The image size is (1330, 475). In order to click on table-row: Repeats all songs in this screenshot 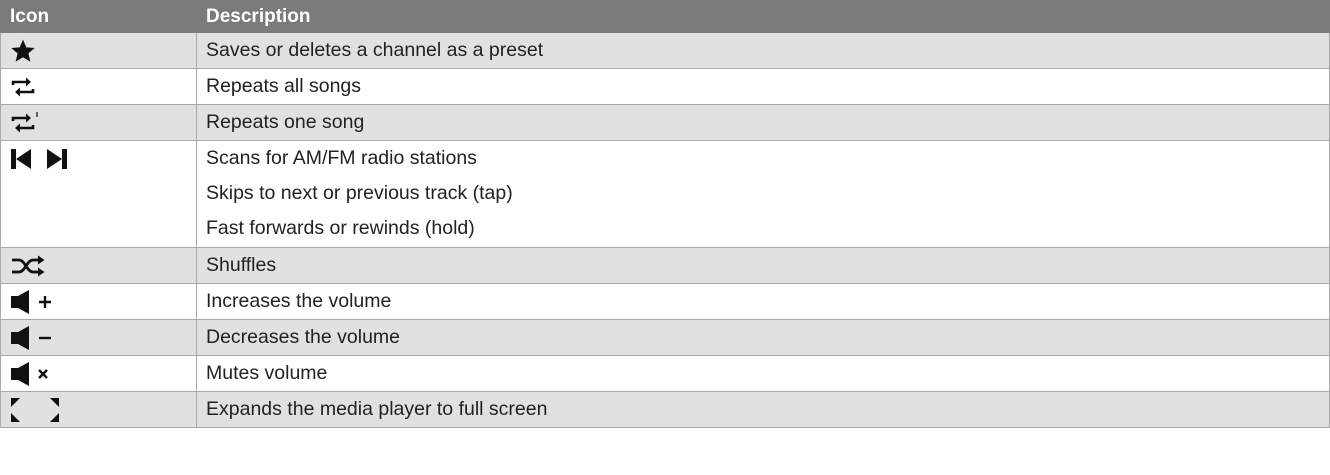, I will do `click(665, 86)`.